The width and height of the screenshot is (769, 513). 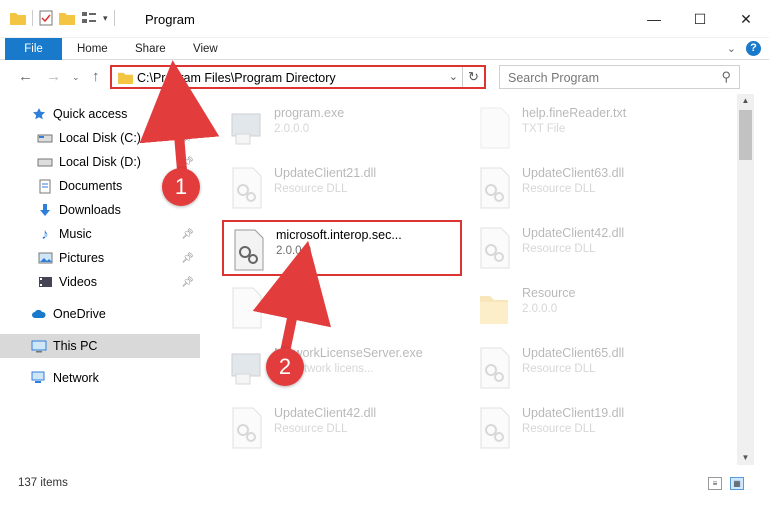 What do you see at coordinates (590, 248) in the screenshot?
I see `file-tile-updateclient42: UpdateClient42.dll Resource DLL` at bounding box center [590, 248].